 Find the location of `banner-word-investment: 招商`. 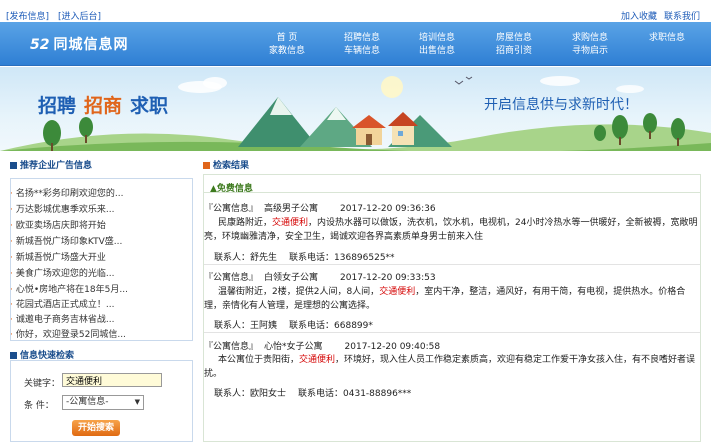

banner-word-investment: 招商 is located at coordinates (103, 106).